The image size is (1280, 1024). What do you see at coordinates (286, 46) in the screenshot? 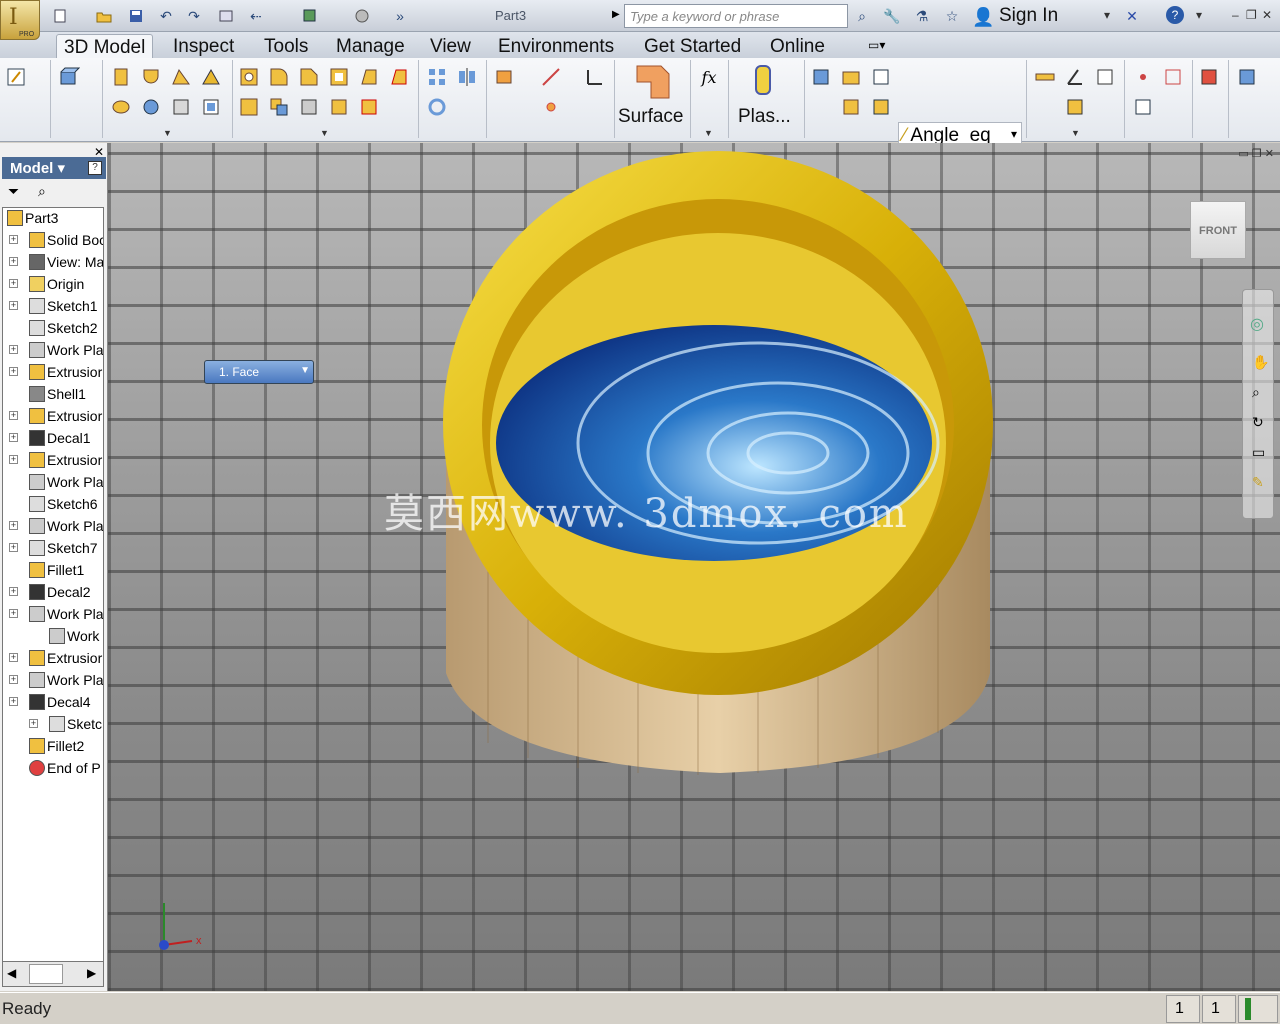
I see `tab-tools: Tools` at bounding box center [286, 46].